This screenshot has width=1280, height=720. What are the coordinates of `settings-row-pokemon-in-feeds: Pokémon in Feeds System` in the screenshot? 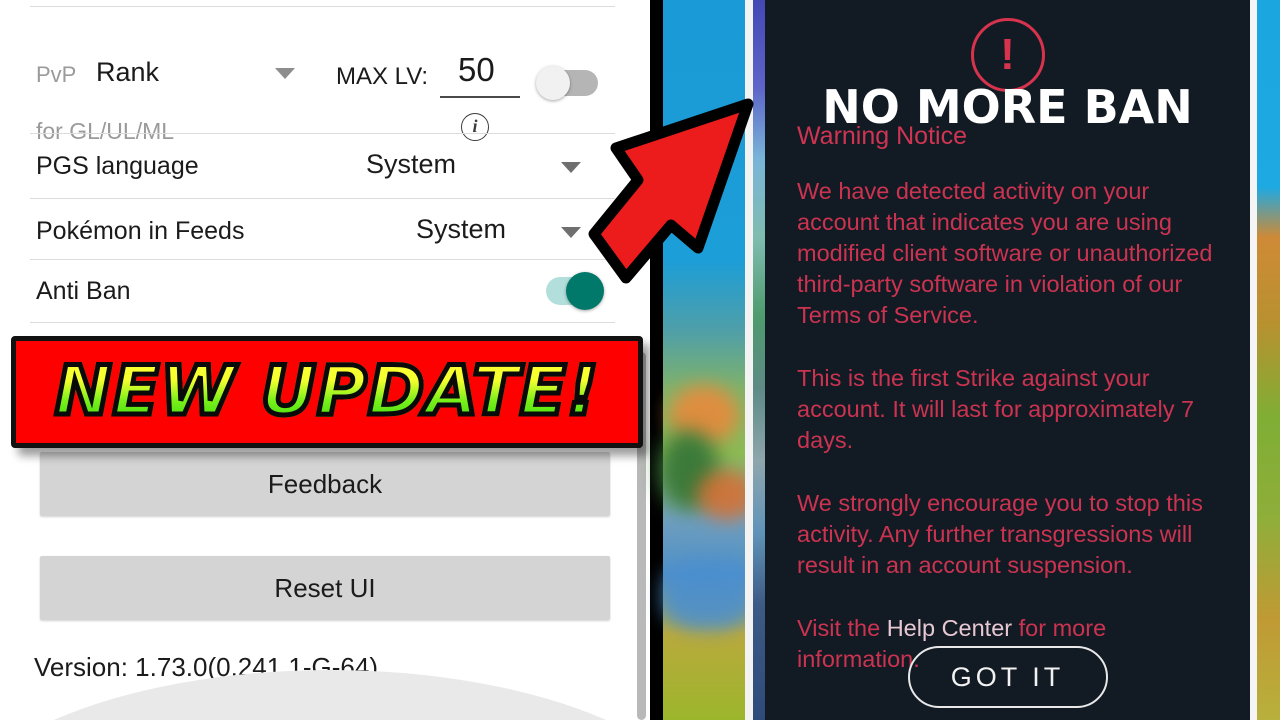 It's located at (307, 230).